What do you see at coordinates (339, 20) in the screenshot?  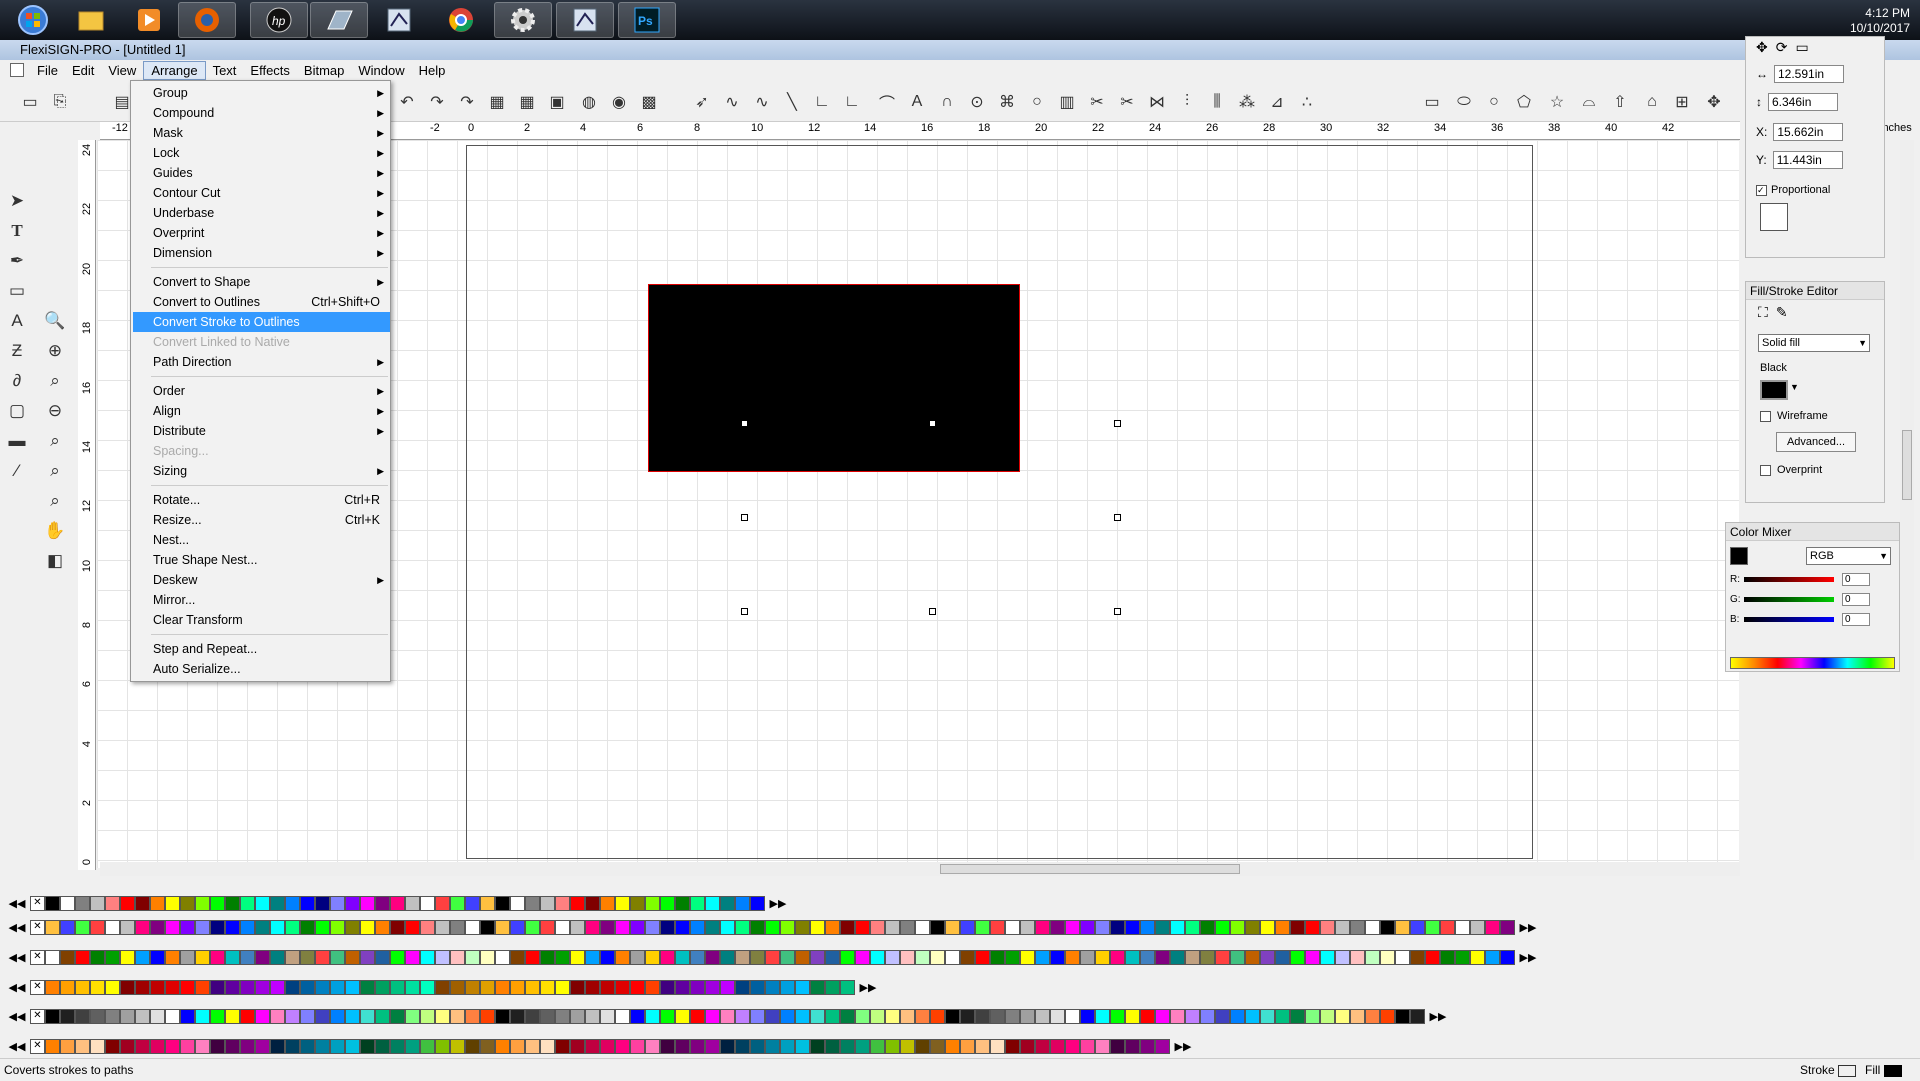 I see `app-ghost-icon` at bounding box center [339, 20].